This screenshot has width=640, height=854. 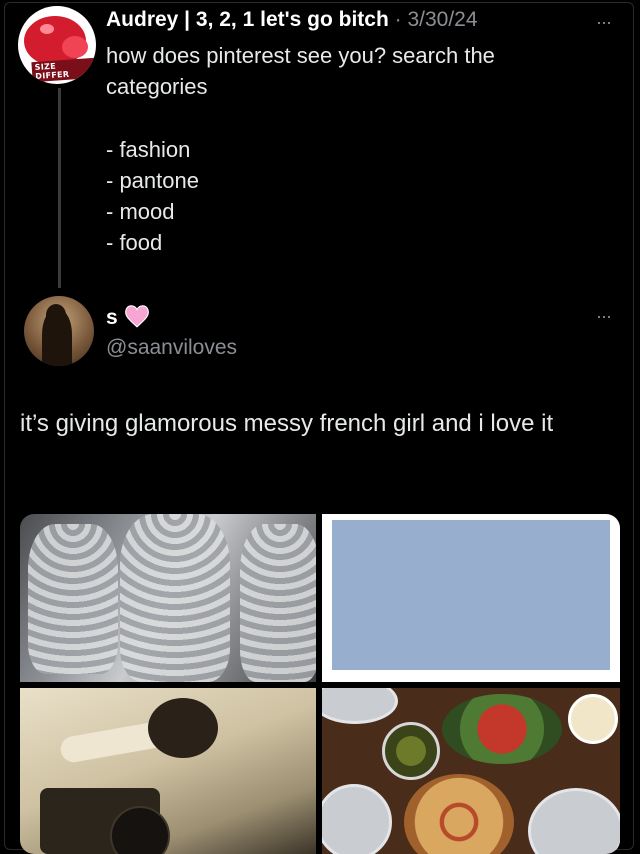 What do you see at coordinates (168, 771) in the screenshot?
I see `mood-image` at bounding box center [168, 771].